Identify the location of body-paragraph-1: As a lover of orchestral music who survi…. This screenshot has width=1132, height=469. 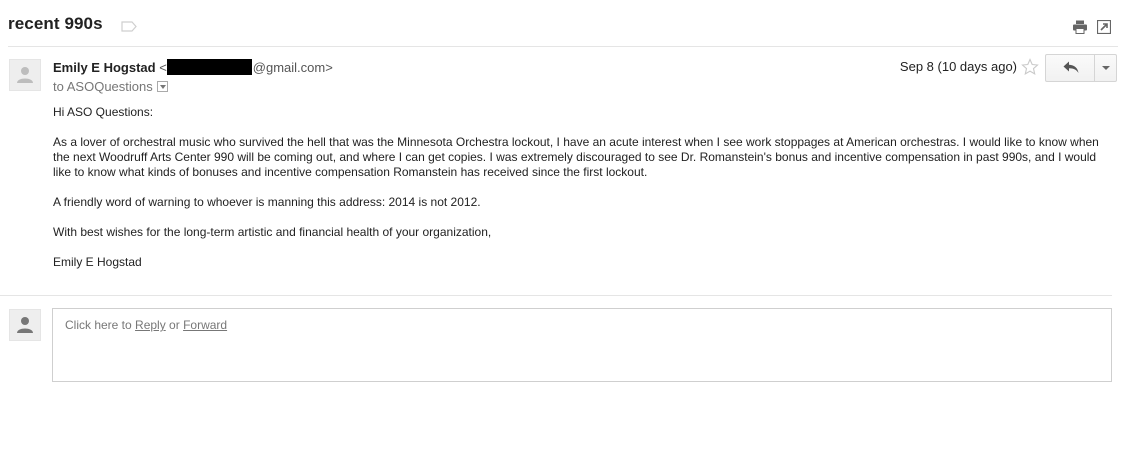
(576, 157).